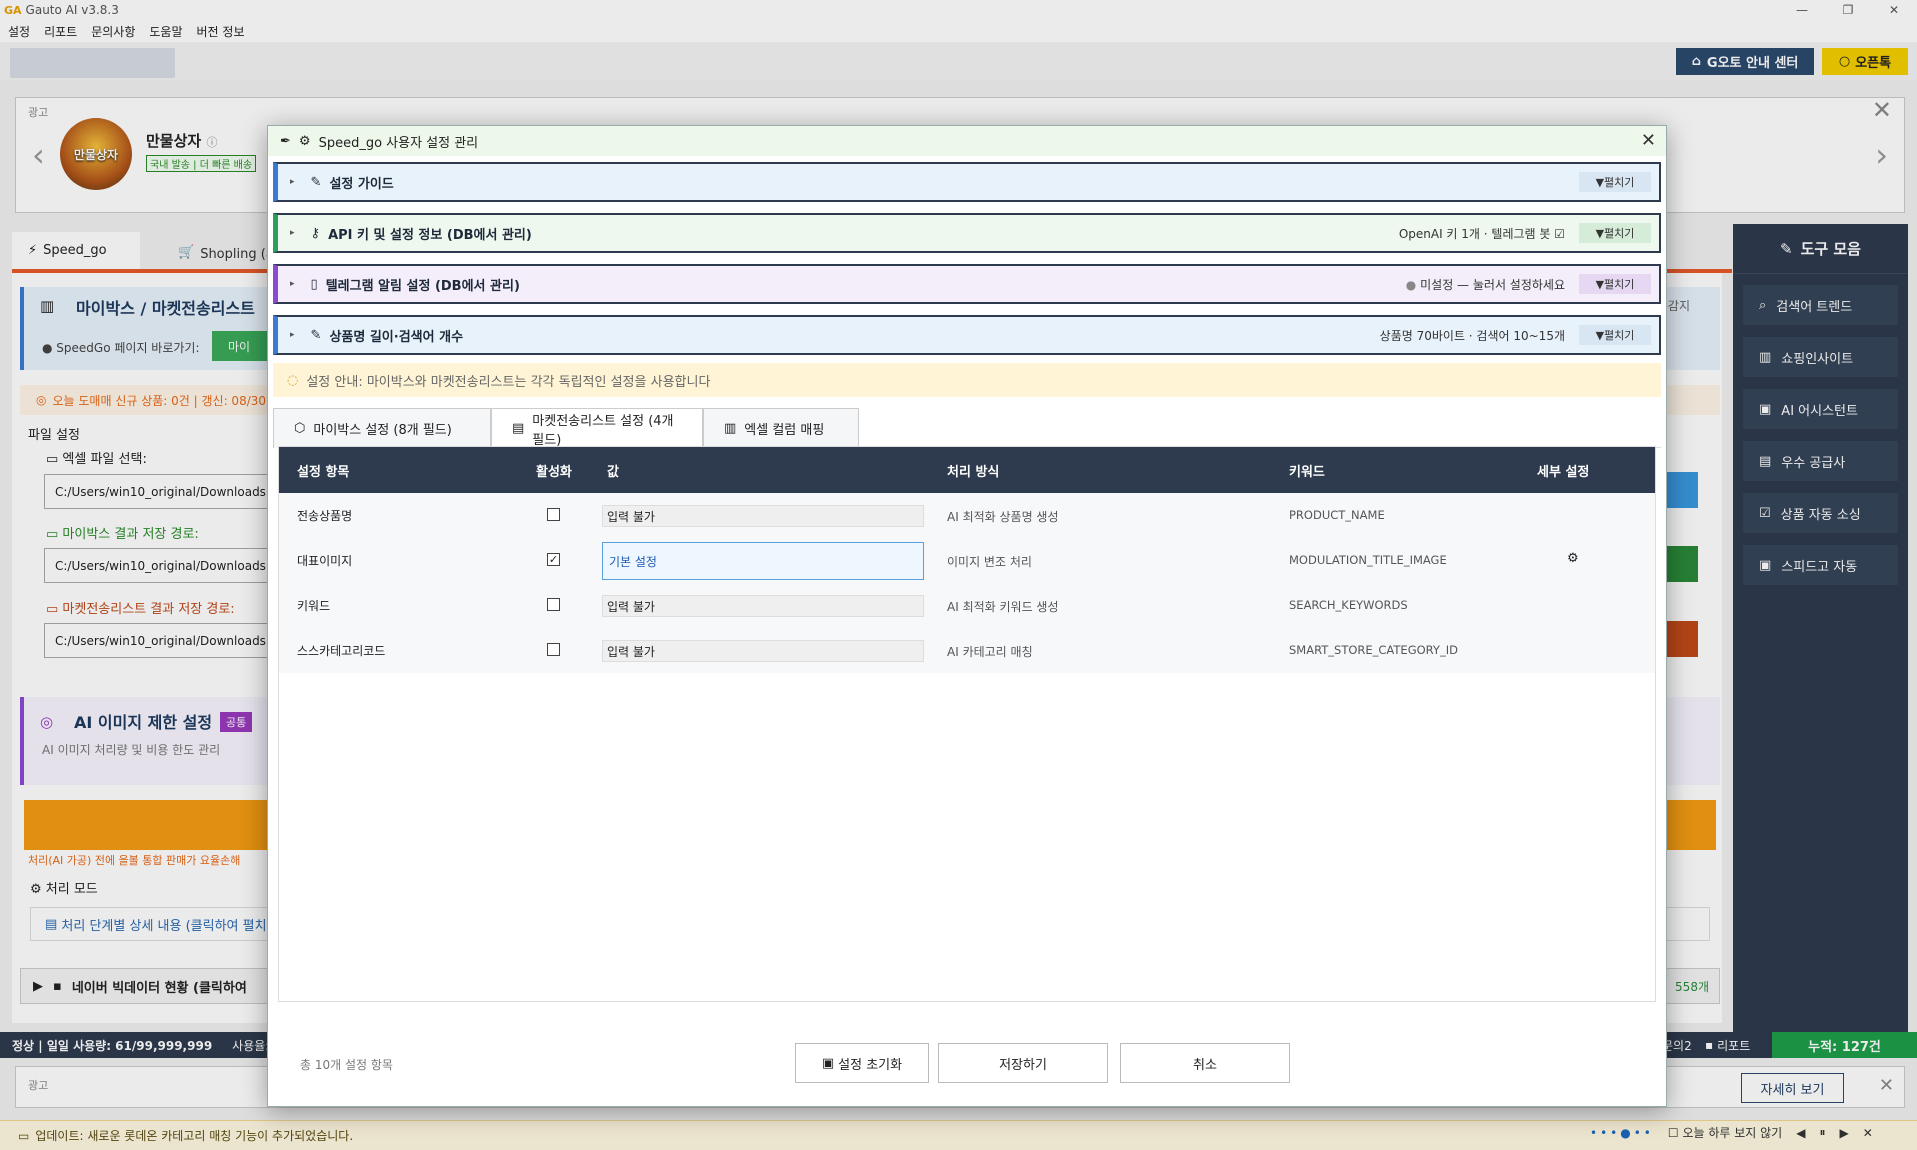  I want to click on key-icon: ⚷, so click(315, 233).